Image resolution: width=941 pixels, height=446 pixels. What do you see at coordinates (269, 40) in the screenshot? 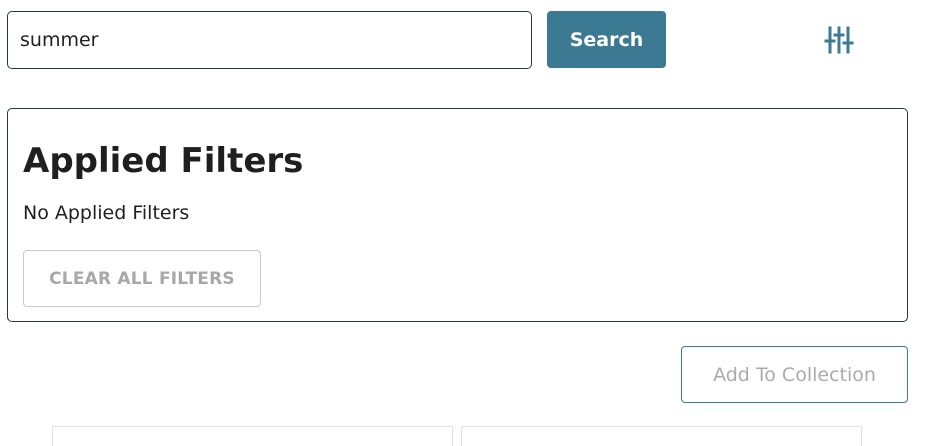
I see `search-input` at bounding box center [269, 40].